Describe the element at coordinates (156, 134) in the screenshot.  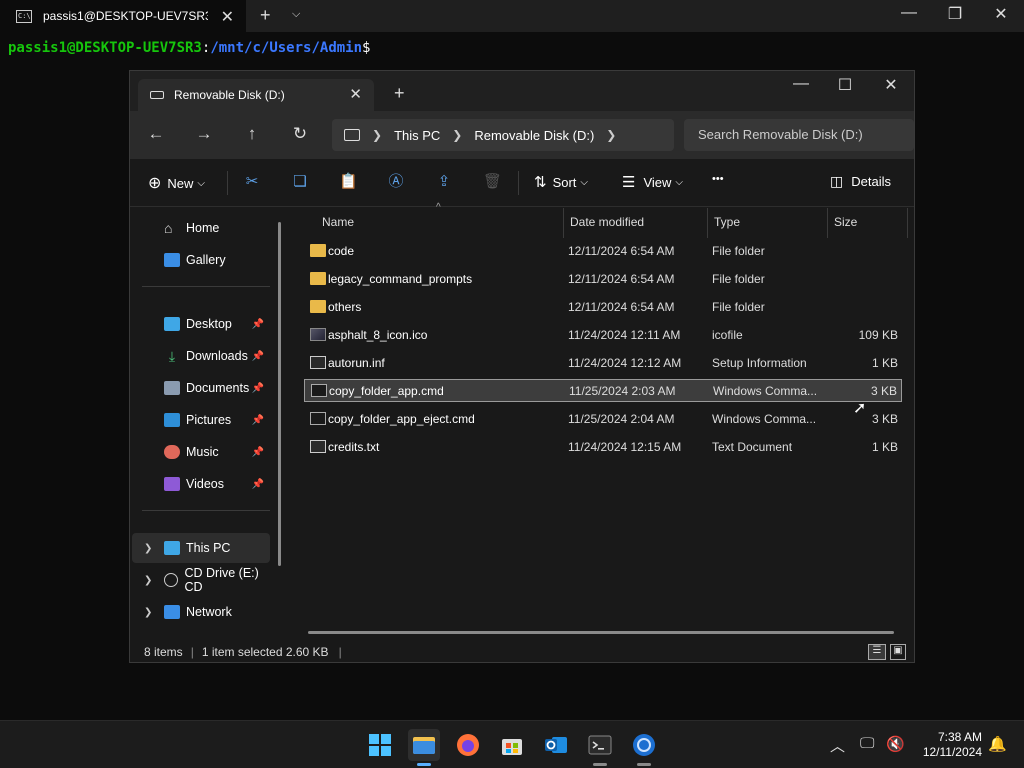
I see `back-arrow-icon: ←` at that location.